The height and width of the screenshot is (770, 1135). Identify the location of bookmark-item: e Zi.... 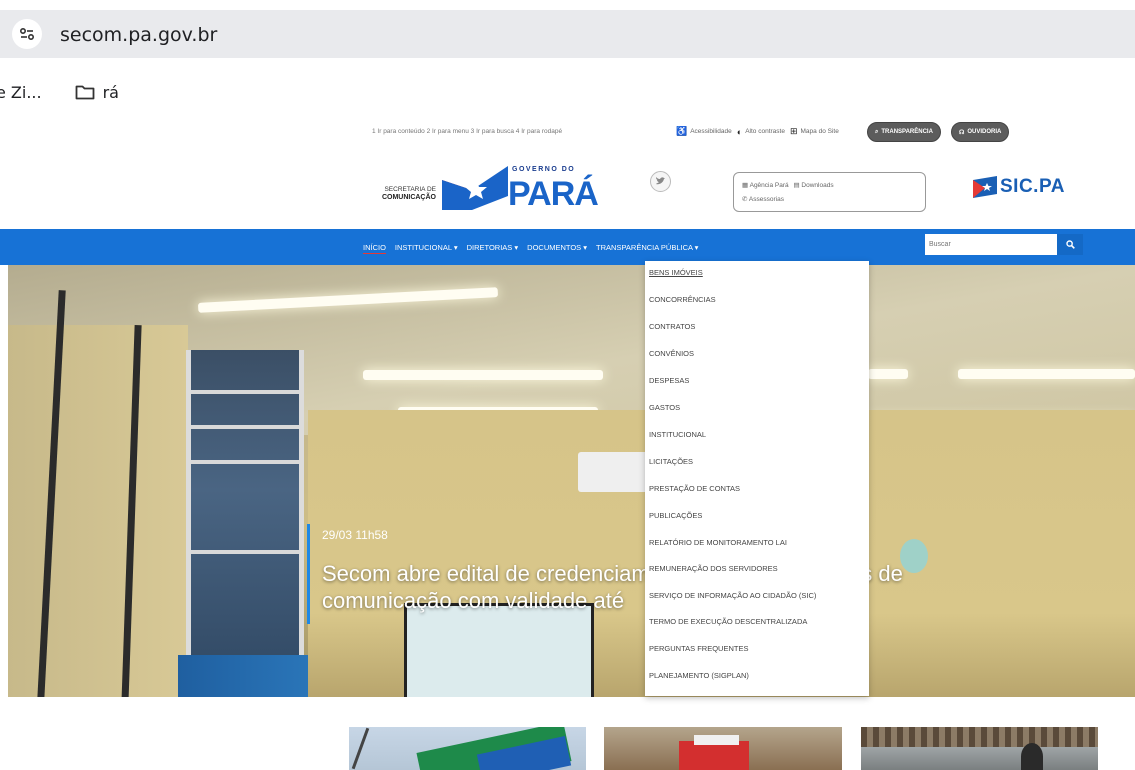
(21, 92).